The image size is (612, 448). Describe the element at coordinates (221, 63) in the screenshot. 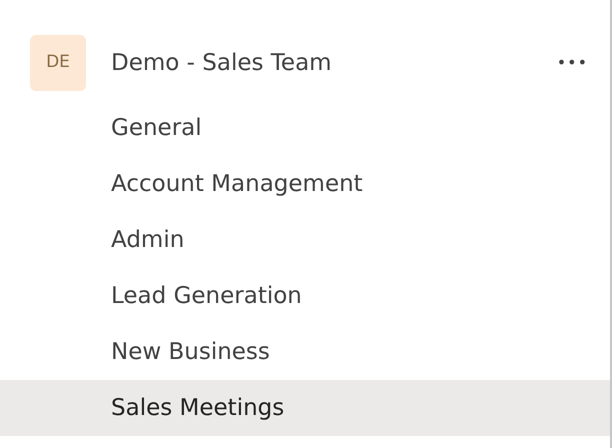

I see `team-name: Demo - Sales Team` at that location.